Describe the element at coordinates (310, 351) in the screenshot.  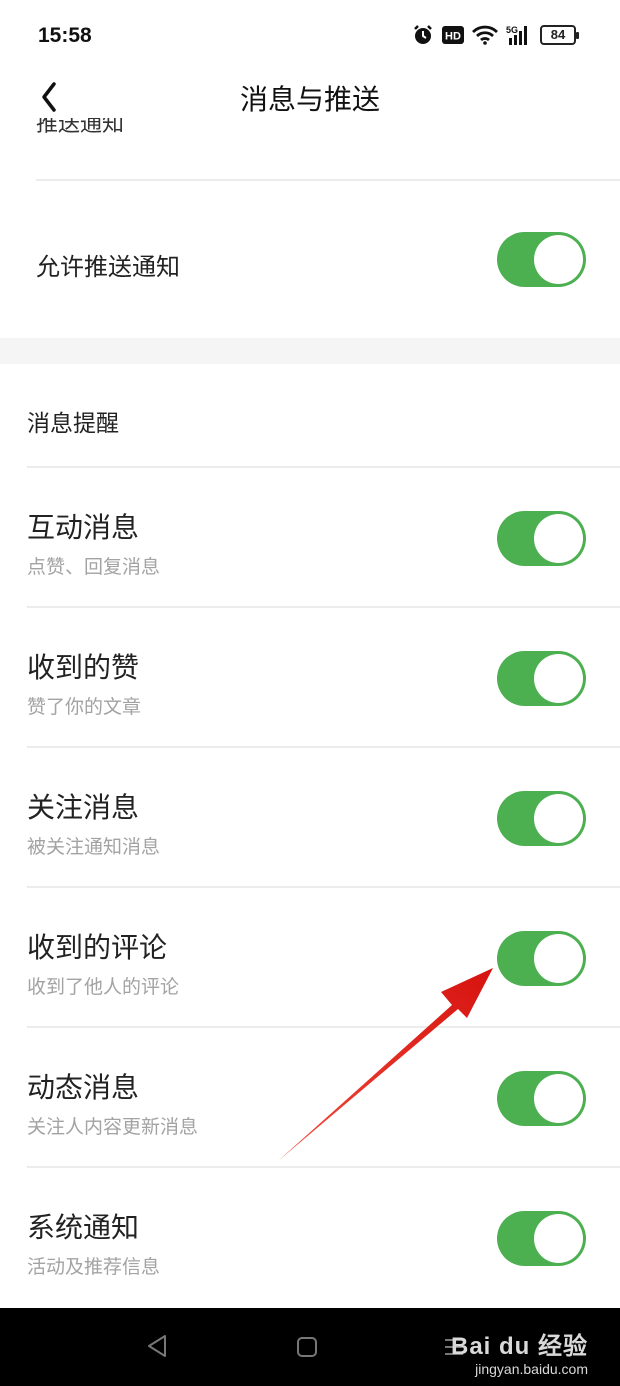
I see `section-separator` at that location.